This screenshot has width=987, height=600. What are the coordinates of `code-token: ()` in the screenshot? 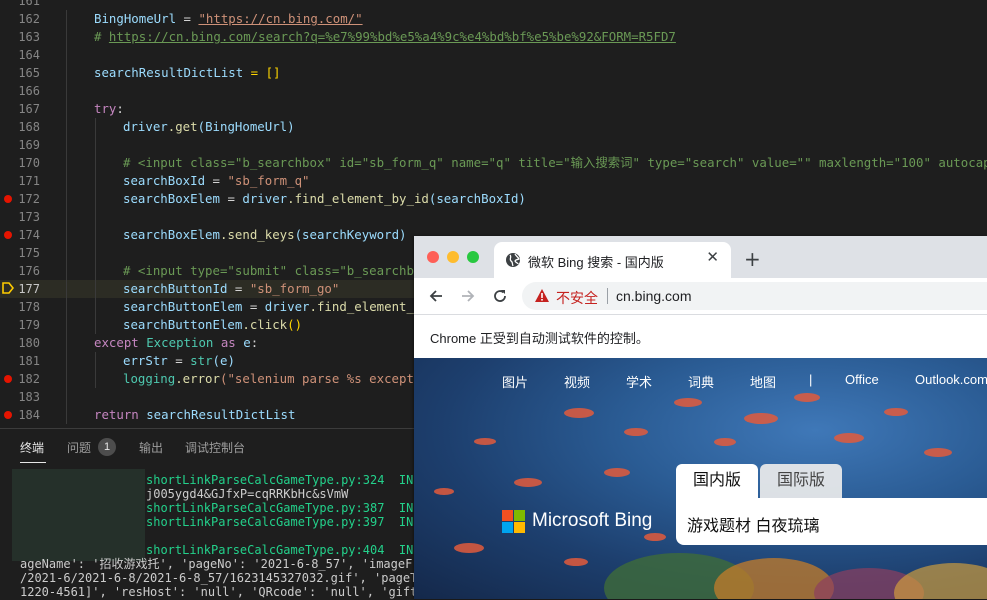 It's located at (295, 324).